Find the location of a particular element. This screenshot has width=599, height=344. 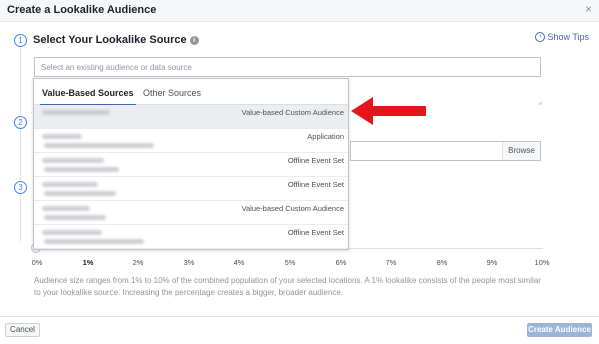

slider-label-selected: 1% is located at coordinates (88, 262).